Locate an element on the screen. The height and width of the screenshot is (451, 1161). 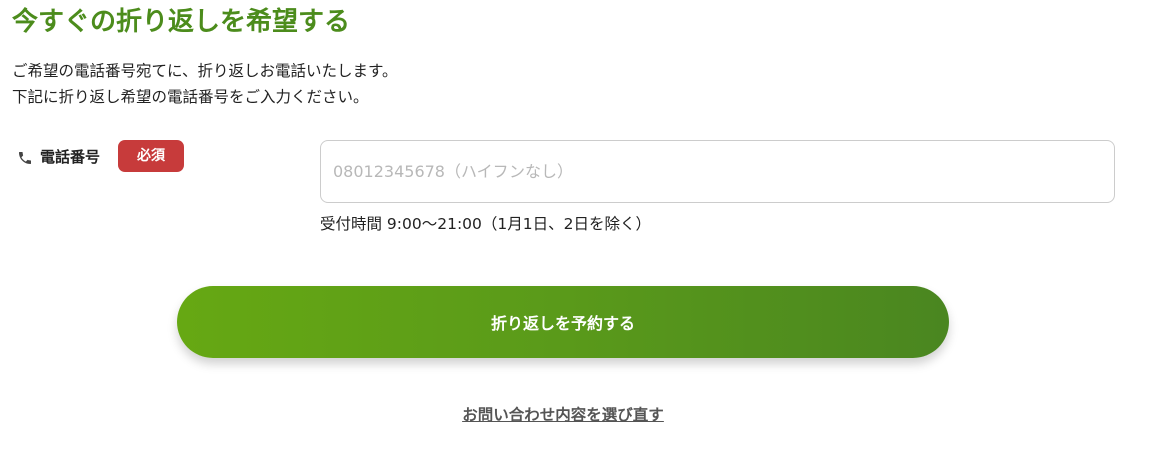
phone-icon is located at coordinates (25, 158).